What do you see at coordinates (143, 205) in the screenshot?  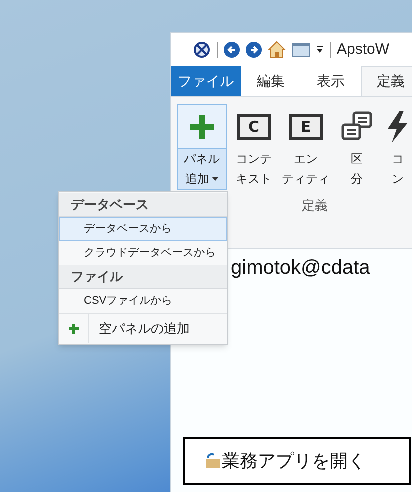 I see `menu-header: データベース` at bounding box center [143, 205].